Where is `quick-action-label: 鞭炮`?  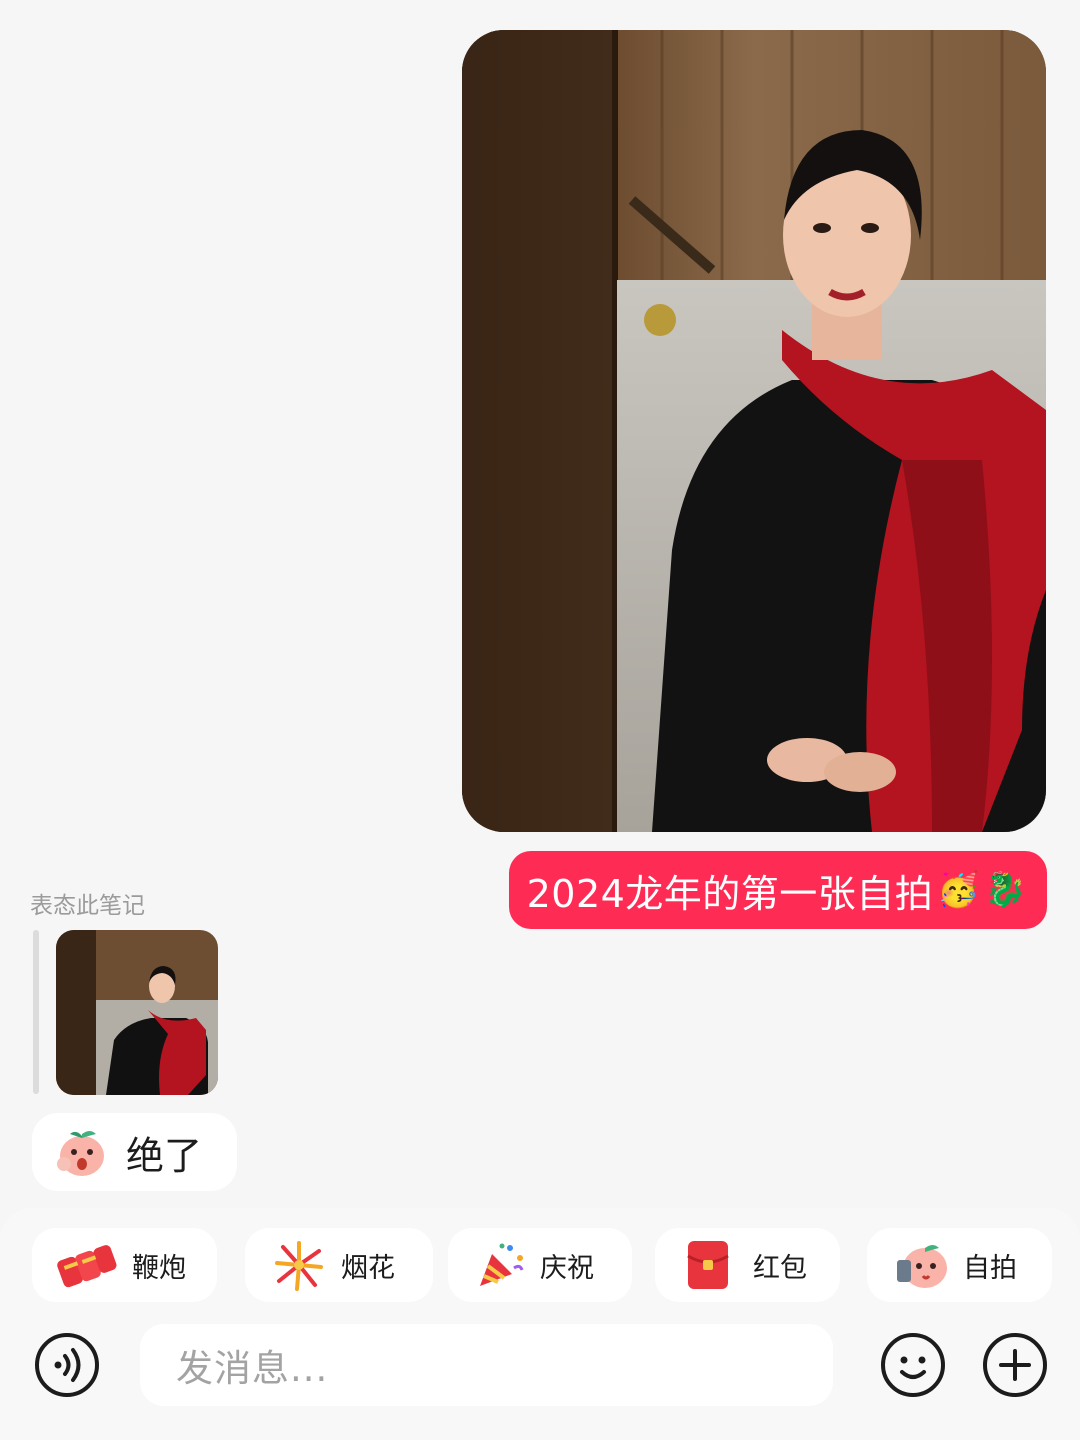
quick-action-label: 鞭炮 is located at coordinates (159, 1268).